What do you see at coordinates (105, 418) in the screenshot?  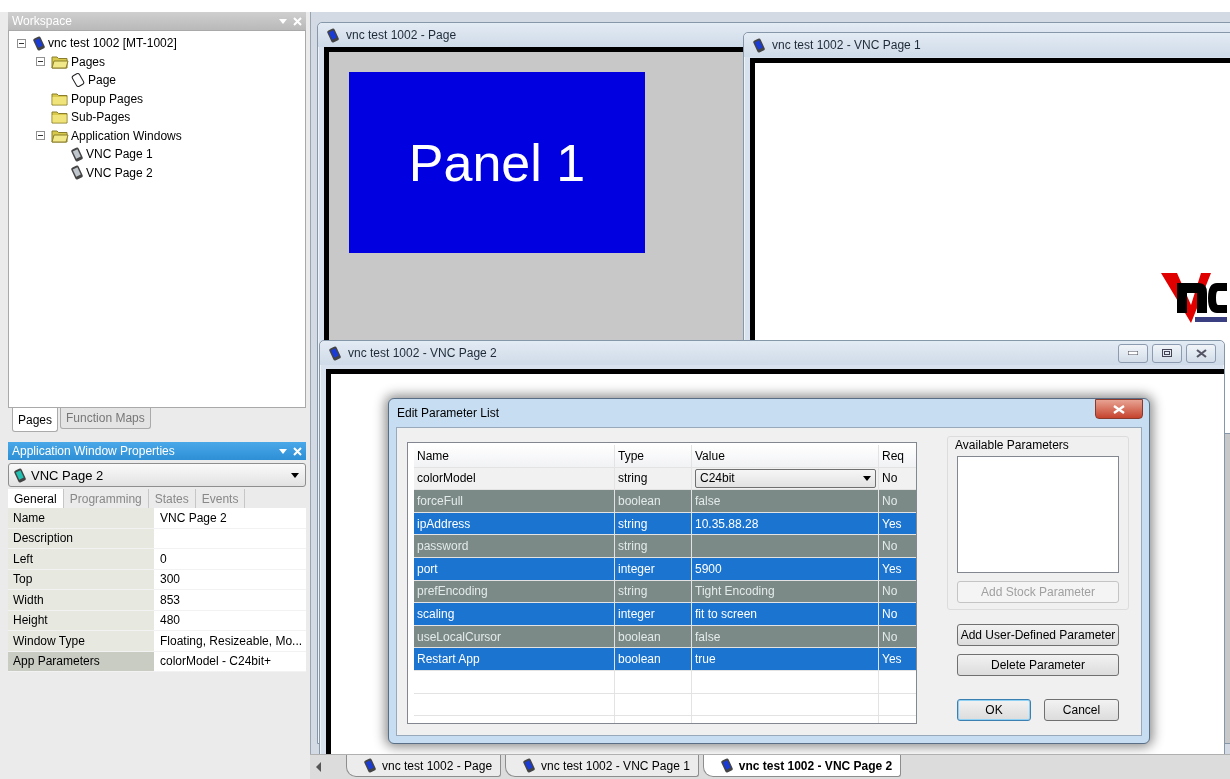 I see `pane-tab: Function Maps` at bounding box center [105, 418].